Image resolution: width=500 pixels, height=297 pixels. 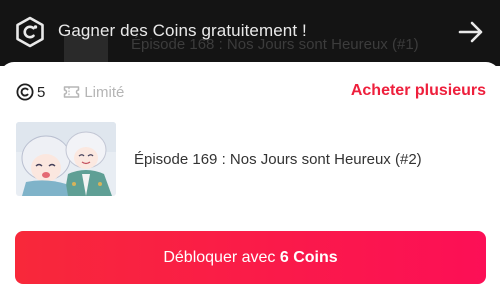 I want to click on coin-count: 5, so click(x=41, y=92).